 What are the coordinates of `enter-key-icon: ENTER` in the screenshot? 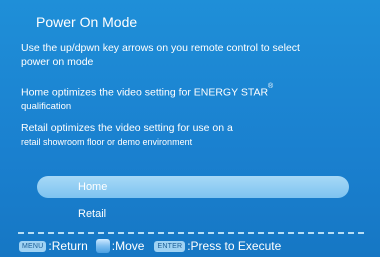 It's located at (170, 246).